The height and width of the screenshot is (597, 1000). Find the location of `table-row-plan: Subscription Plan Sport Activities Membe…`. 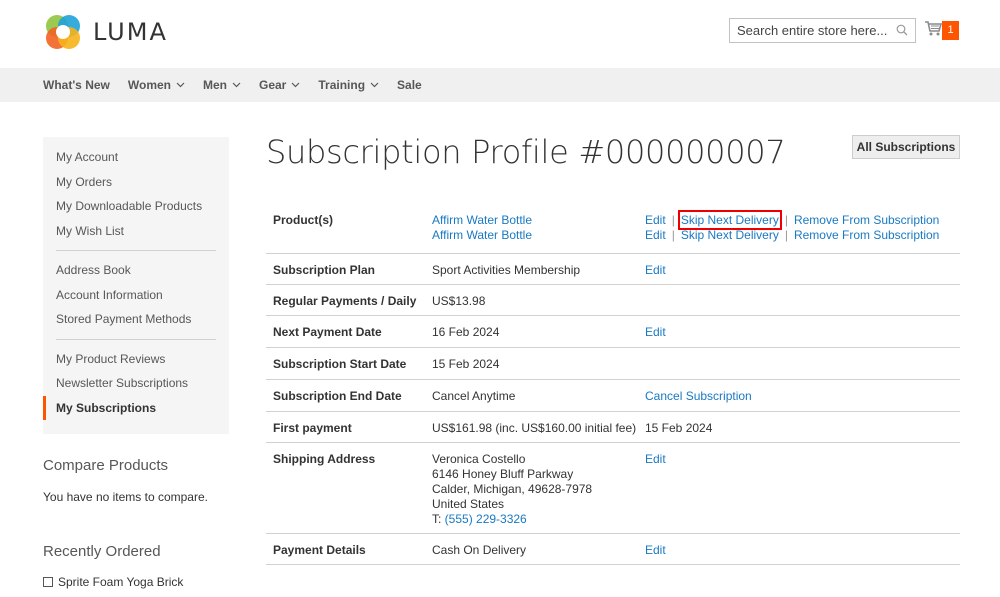

table-row-plan: Subscription Plan Sport Activities Membe… is located at coordinates (613, 268).